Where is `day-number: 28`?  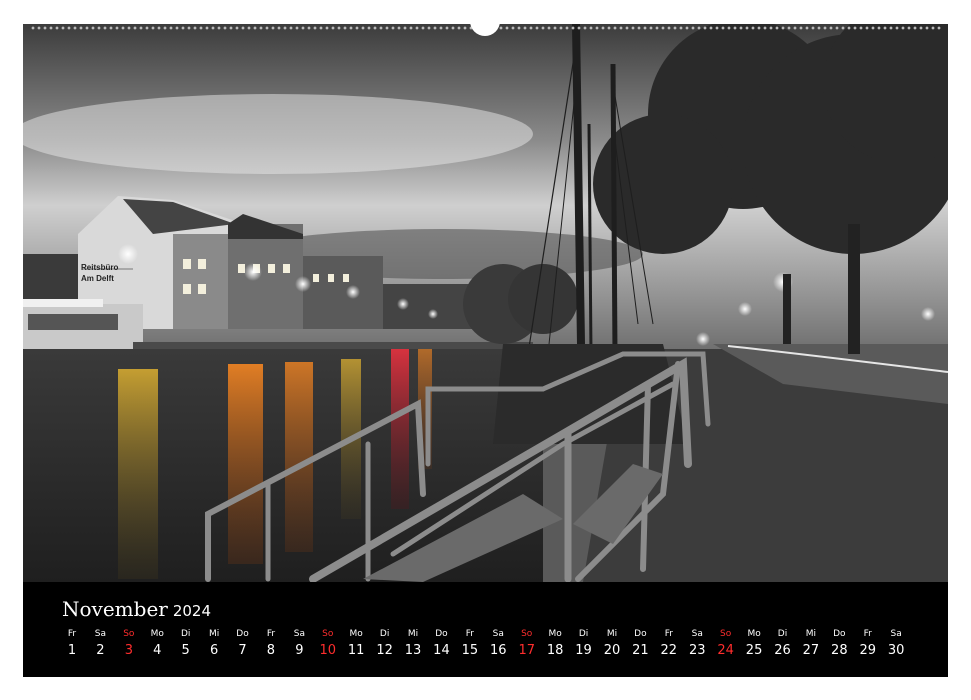
day-number: 28 is located at coordinates (839, 650).